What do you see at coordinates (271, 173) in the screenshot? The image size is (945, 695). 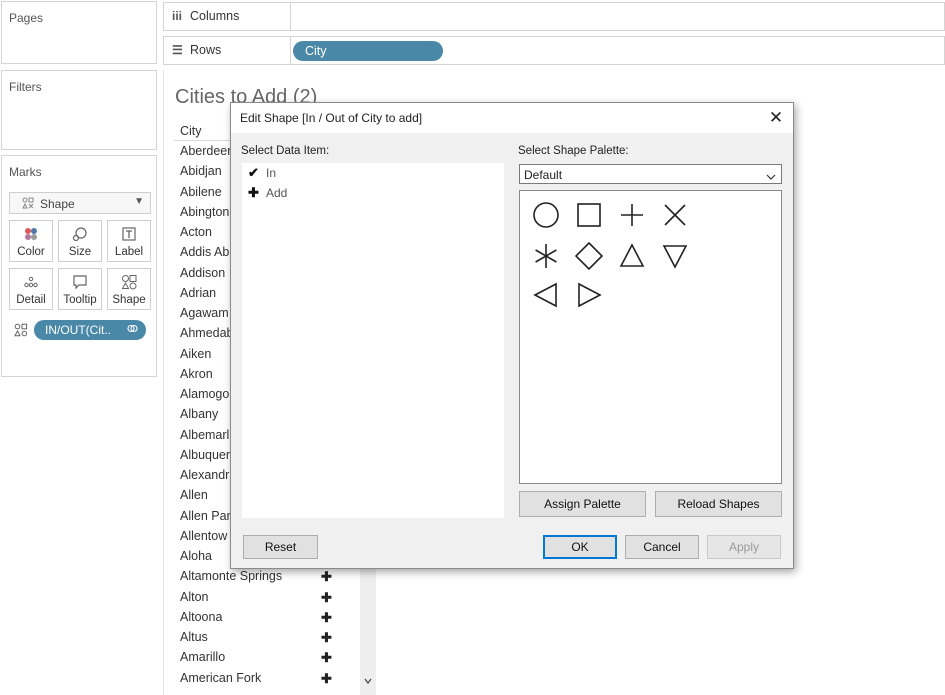 I see `data-item-label: In` at bounding box center [271, 173].